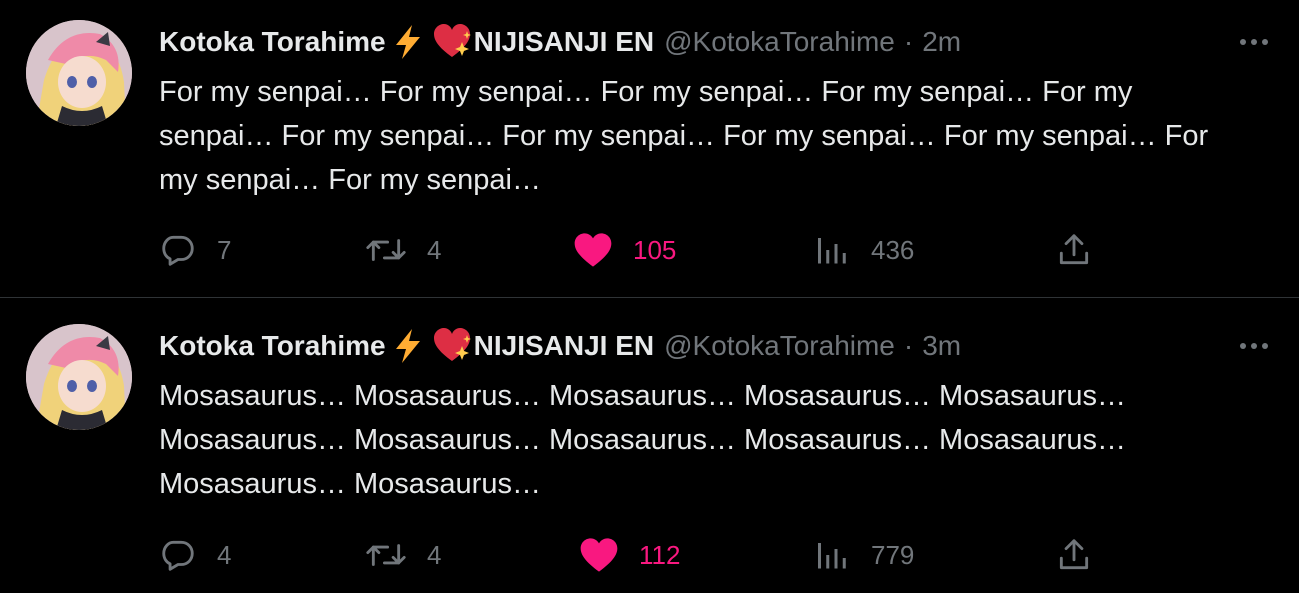 The image size is (1299, 593). Describe the element at coordinates (893, 554) in the screenshot. I see `view-count: 779` at that location.